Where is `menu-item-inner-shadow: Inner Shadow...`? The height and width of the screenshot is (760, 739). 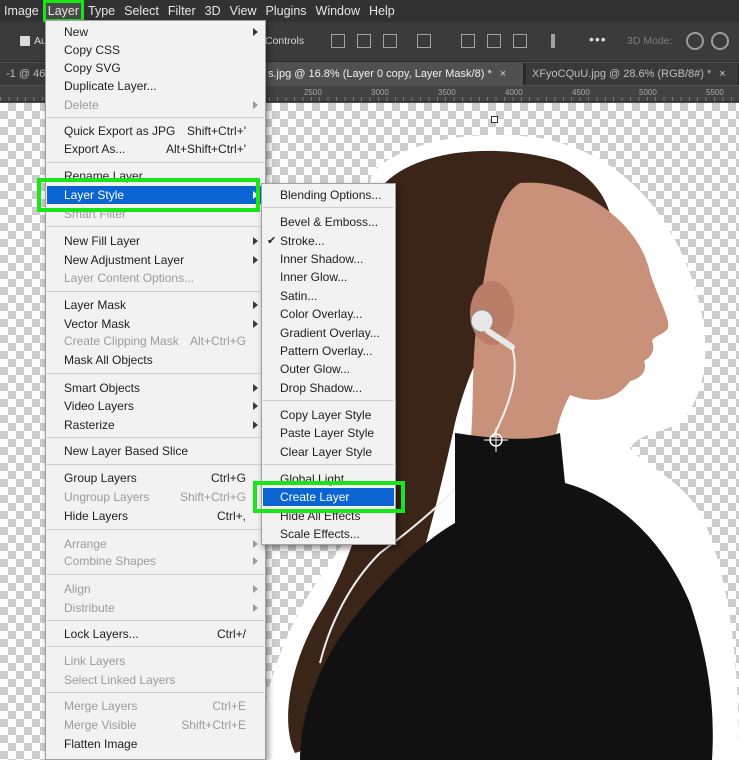
menu-item-inner-shadow: Inner Shadow... is located at coordinates (328, 259).